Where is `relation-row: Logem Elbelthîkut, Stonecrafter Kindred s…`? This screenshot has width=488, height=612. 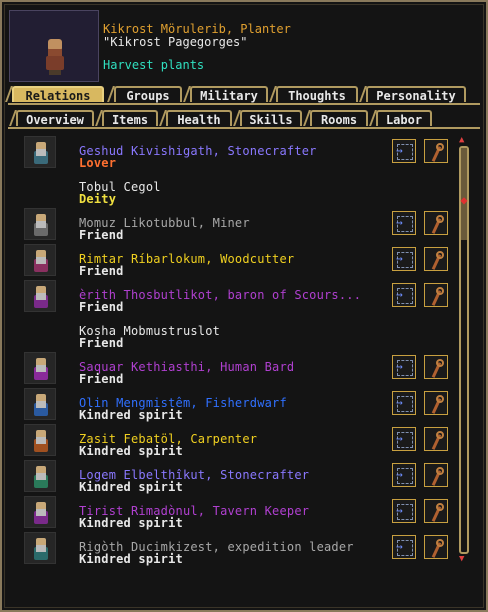 relation-row: Logem Elbelthîkut, Stonecrafter Kindred s… is located at coordinates (237, 476).